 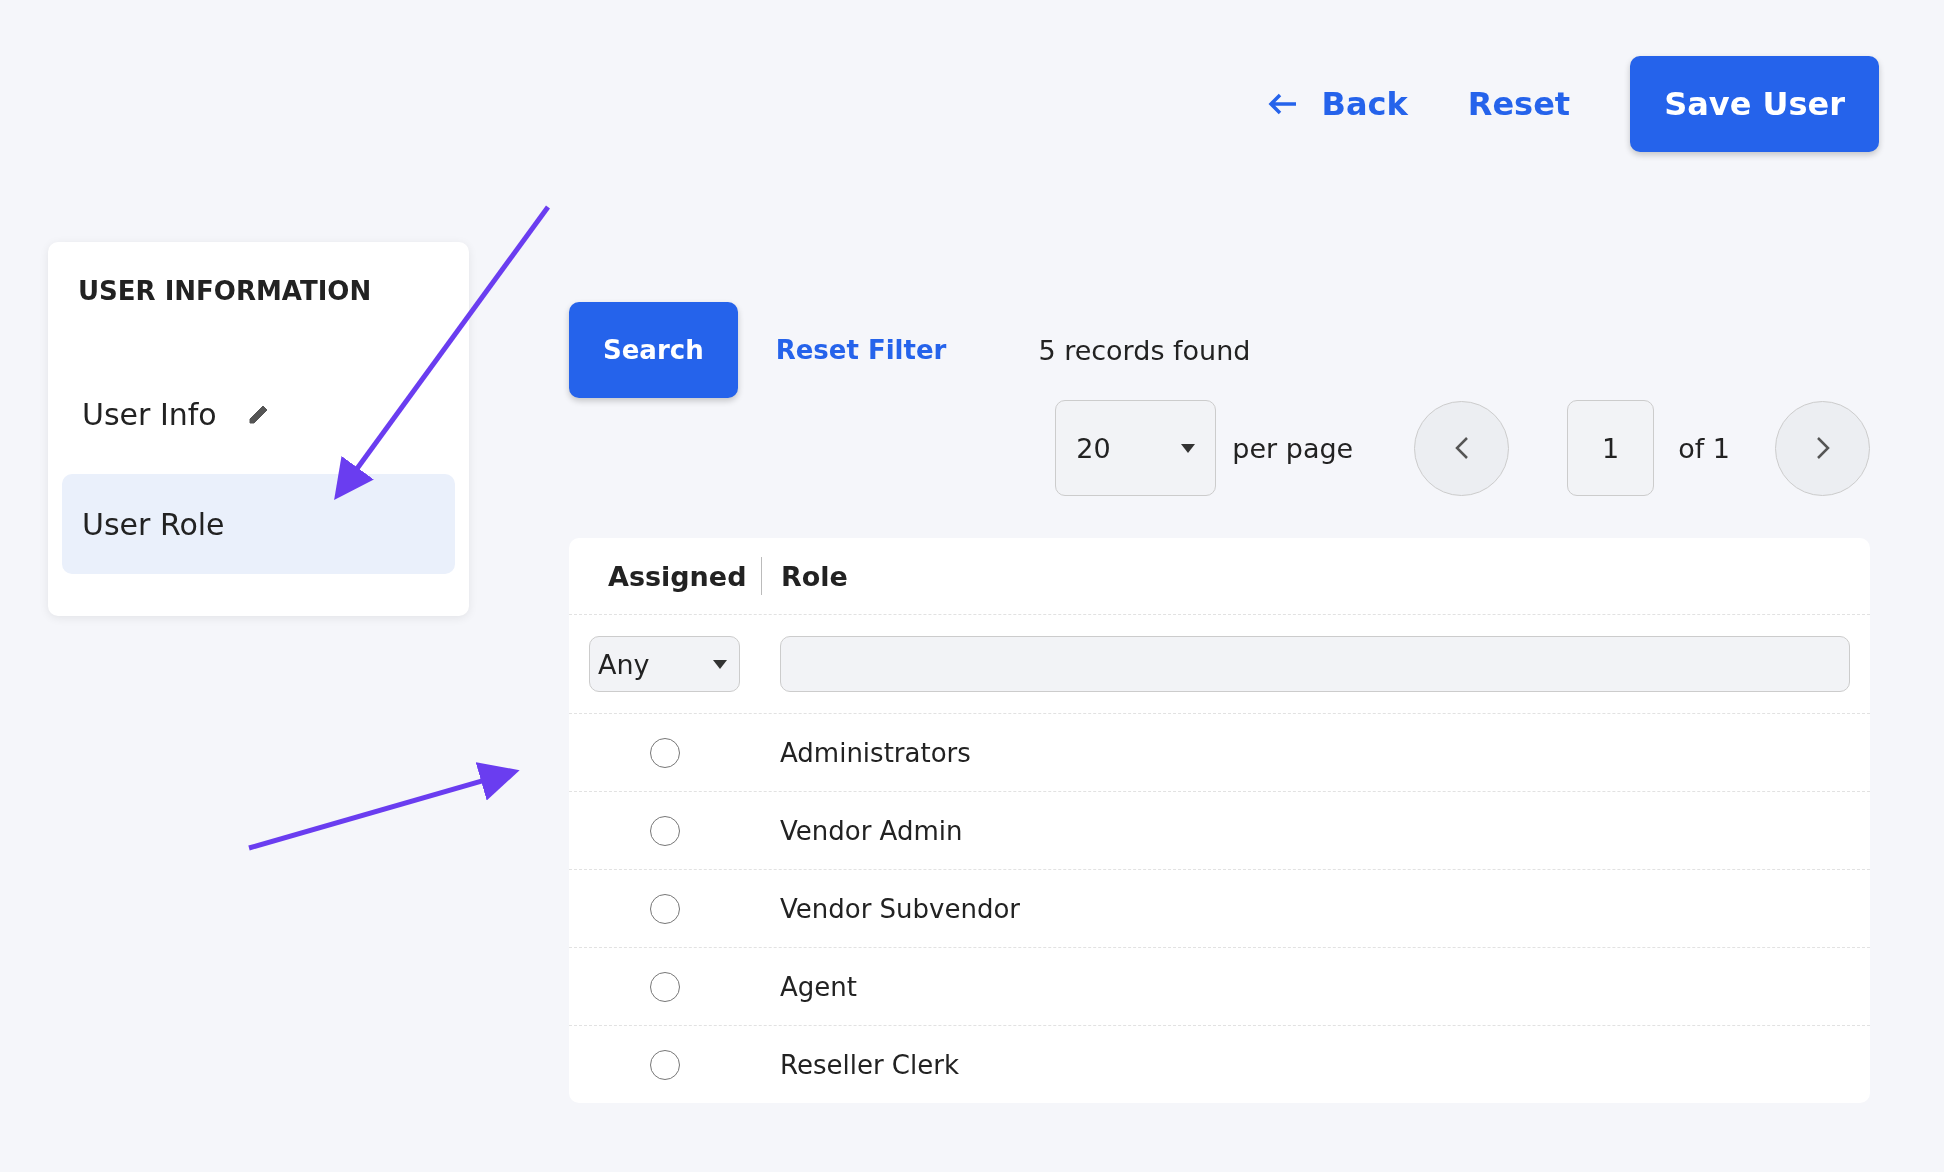 What do you see at coordinates (664, 664) in the screenshot?
I see `assigned-filter-select: Any` at bounding box center [664, 664].